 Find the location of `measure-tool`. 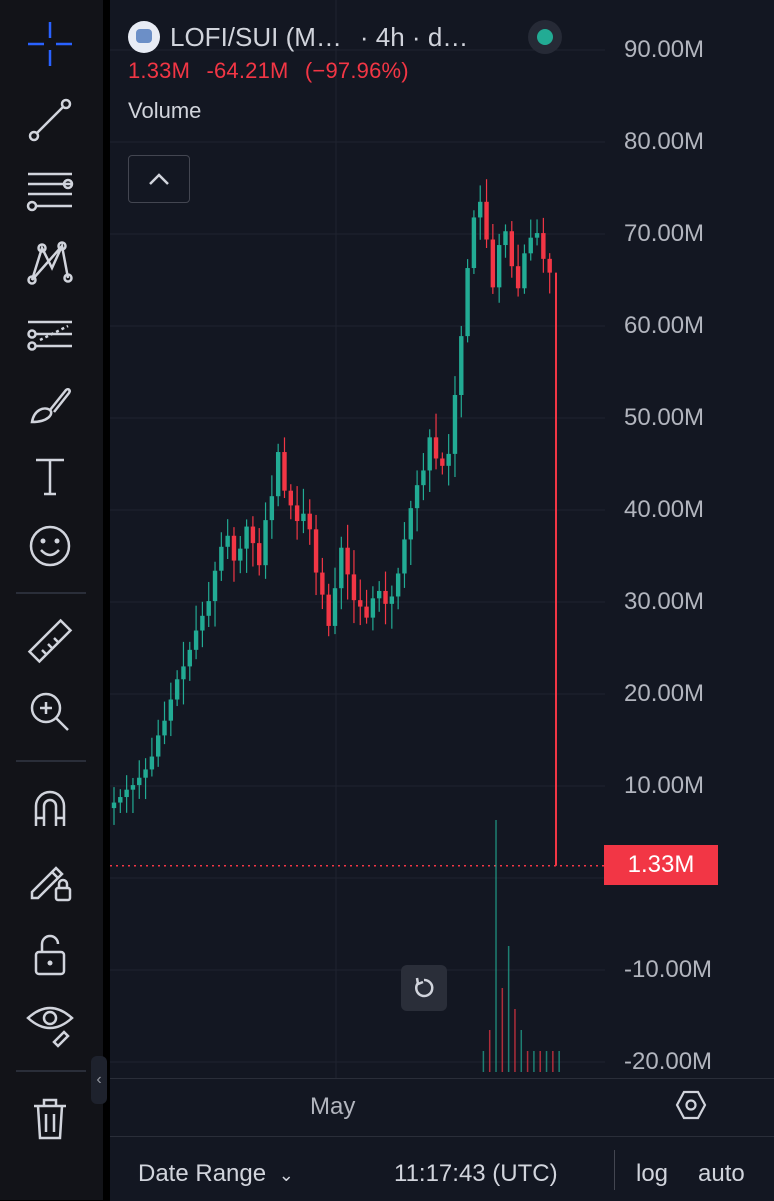

measure-tool is located at coordinates (50, 642).